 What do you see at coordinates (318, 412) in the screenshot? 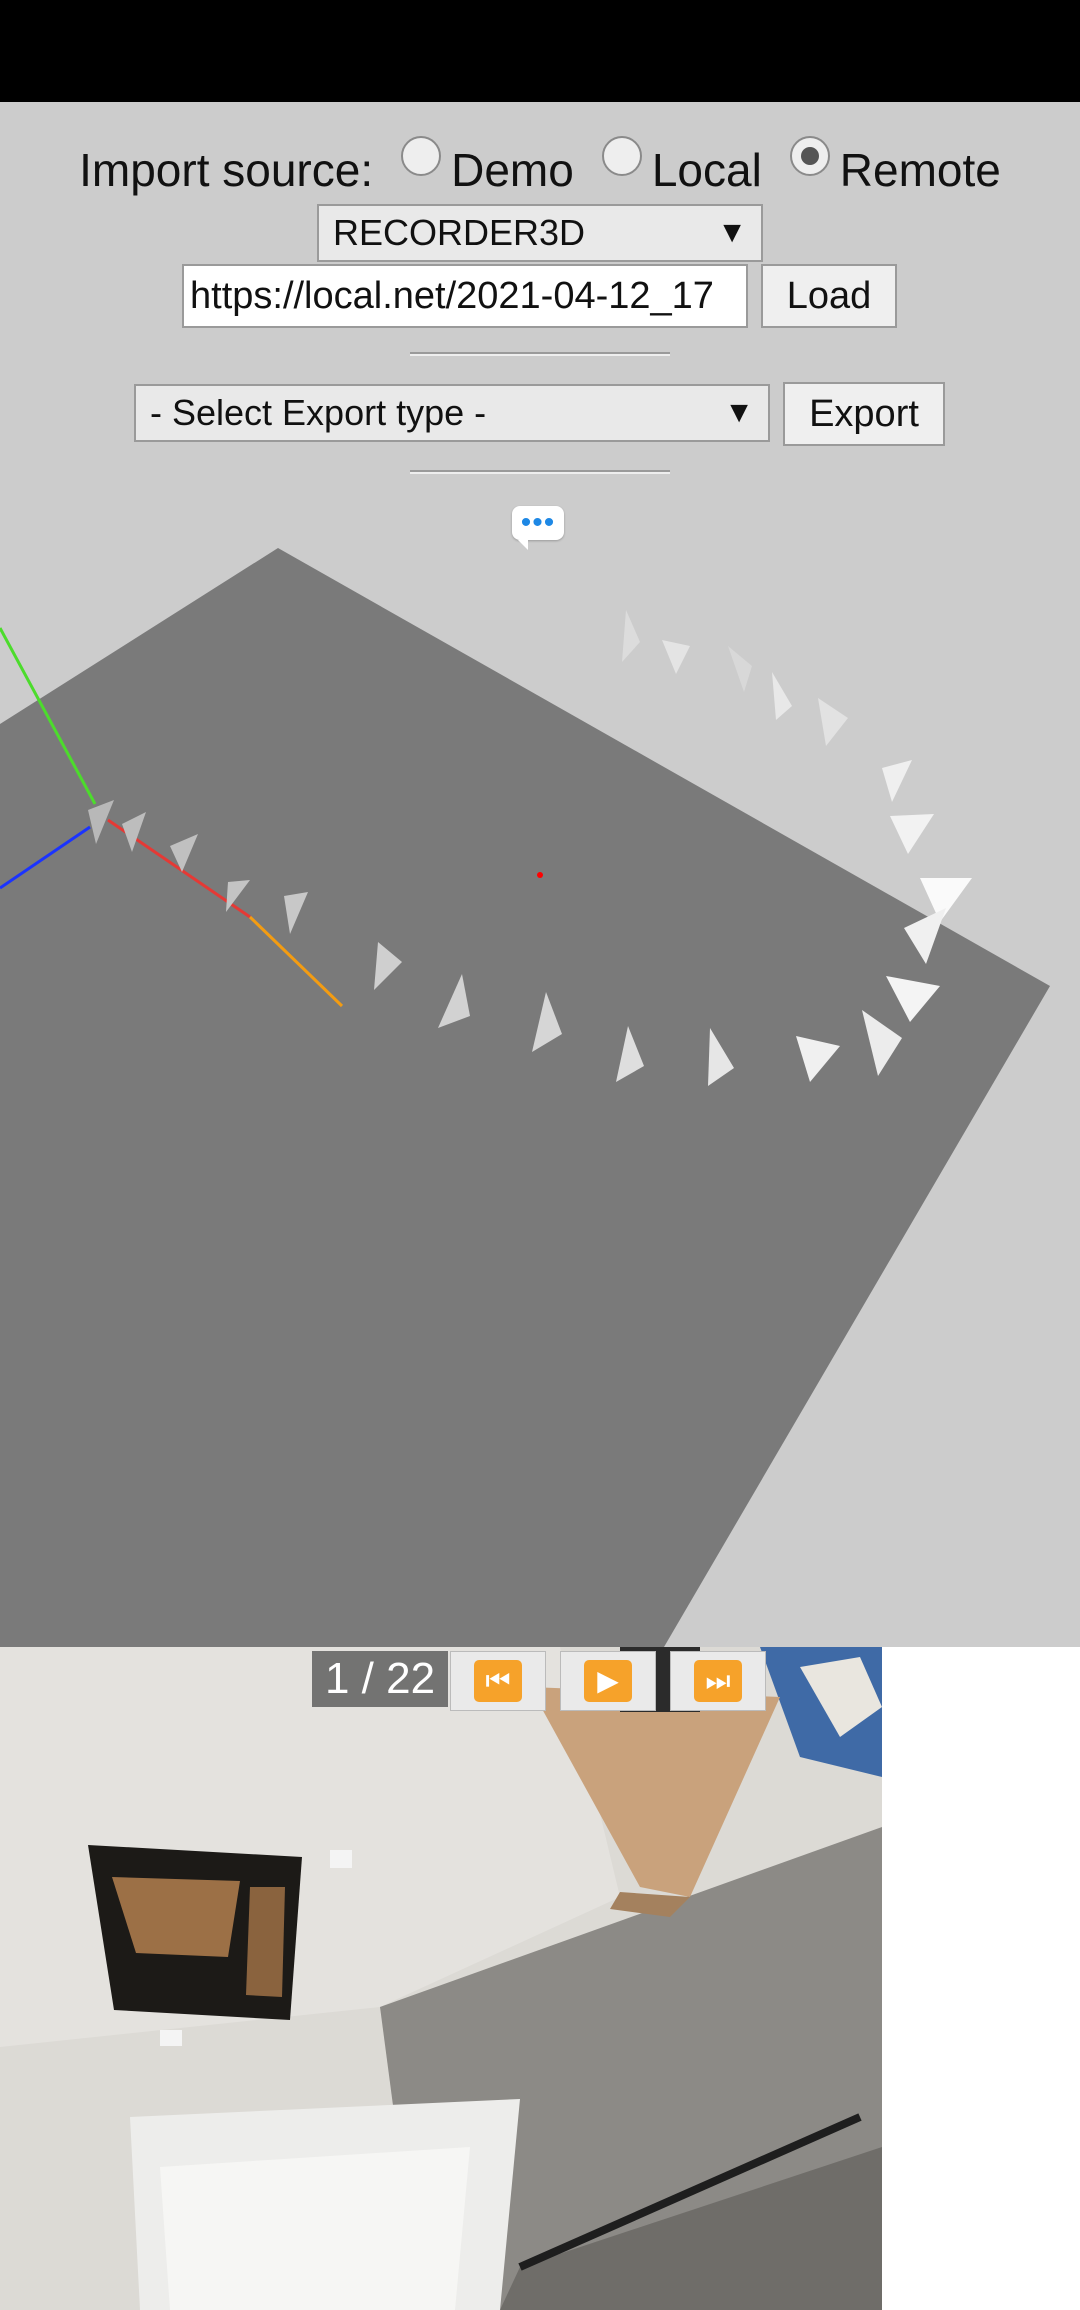
I see `export-type-value: - Select Export type -` at bounding box center [318, 412].